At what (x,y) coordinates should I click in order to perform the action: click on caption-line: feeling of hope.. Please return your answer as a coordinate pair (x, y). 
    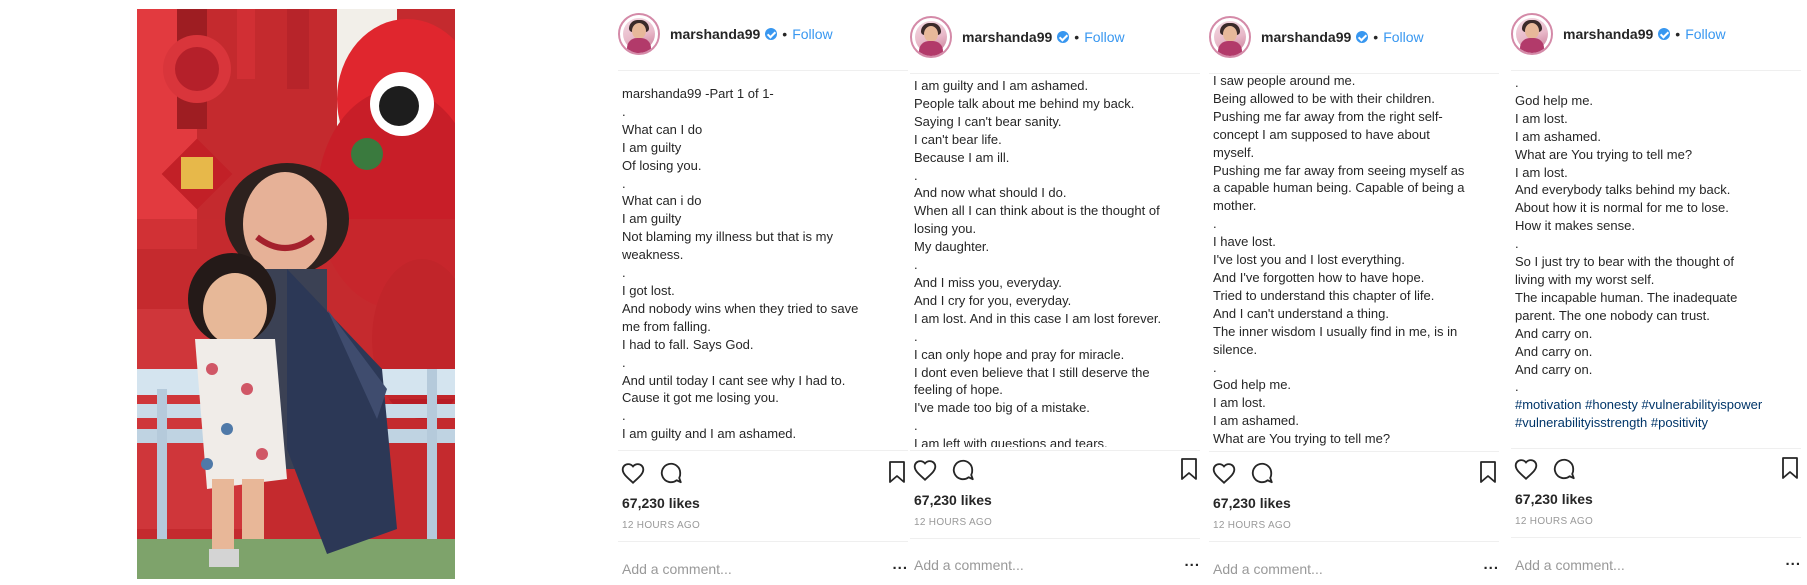
    Looking at the image, I should click on (958, 390).